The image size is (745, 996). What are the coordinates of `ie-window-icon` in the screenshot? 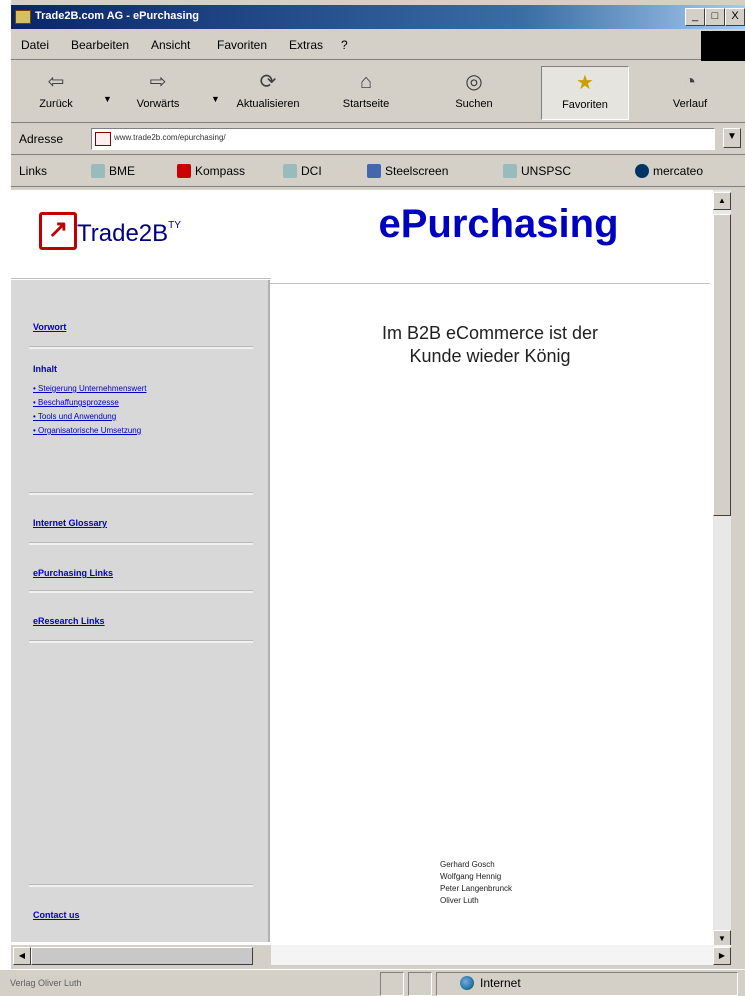 It's located at (23, 17).